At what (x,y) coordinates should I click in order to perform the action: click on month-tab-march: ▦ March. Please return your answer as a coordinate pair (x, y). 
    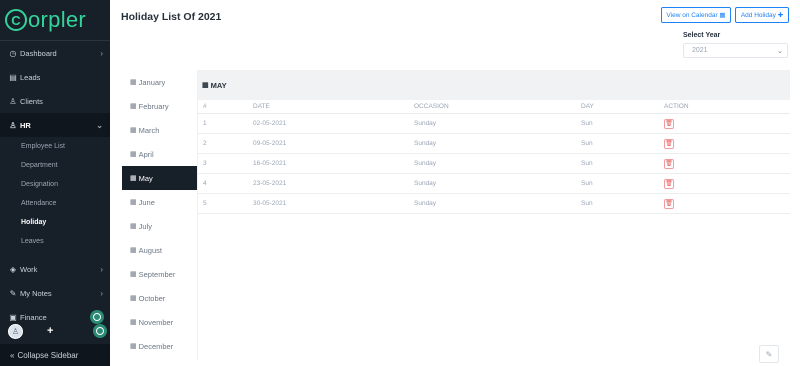
    Looking at the image, I should click on (159, 130).